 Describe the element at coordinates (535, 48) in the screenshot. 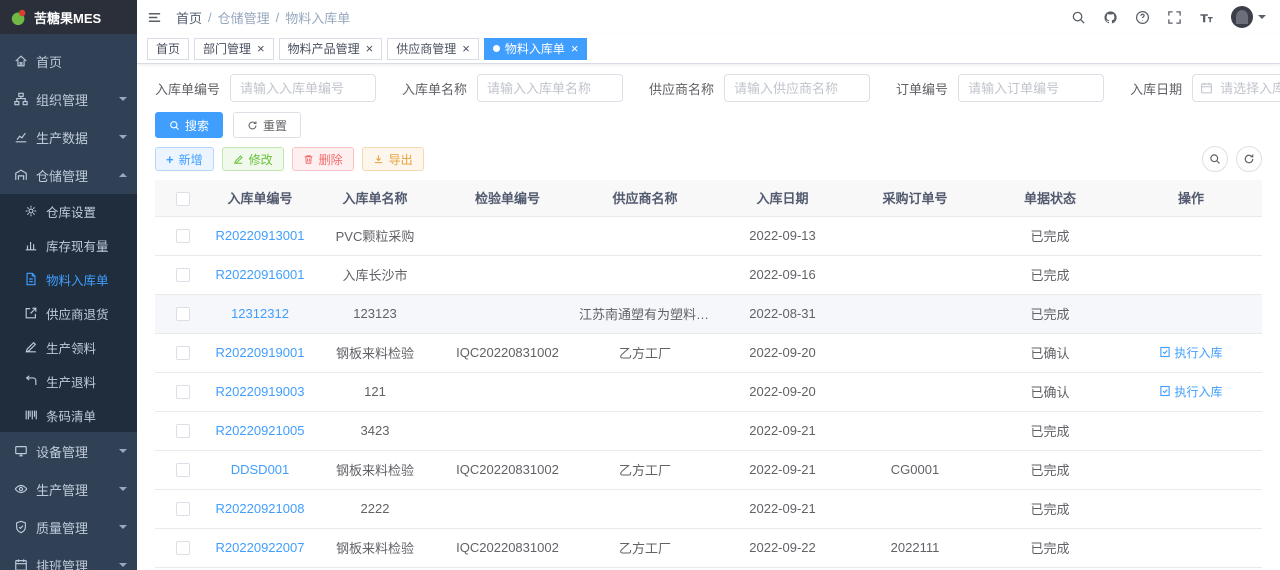

I see `tab-material-inbound: 物料入库单 ×` at that location.